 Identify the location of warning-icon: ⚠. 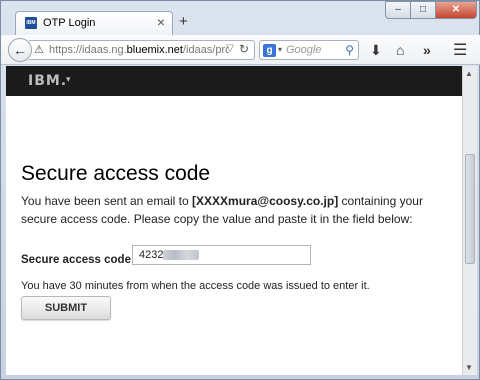
(39, 49).